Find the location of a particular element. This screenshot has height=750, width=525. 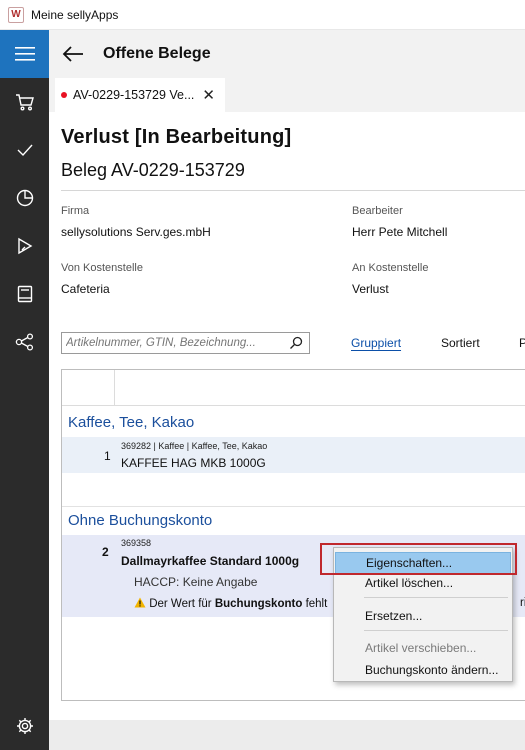

hamburger-icon is located at coordinates (24, 54).